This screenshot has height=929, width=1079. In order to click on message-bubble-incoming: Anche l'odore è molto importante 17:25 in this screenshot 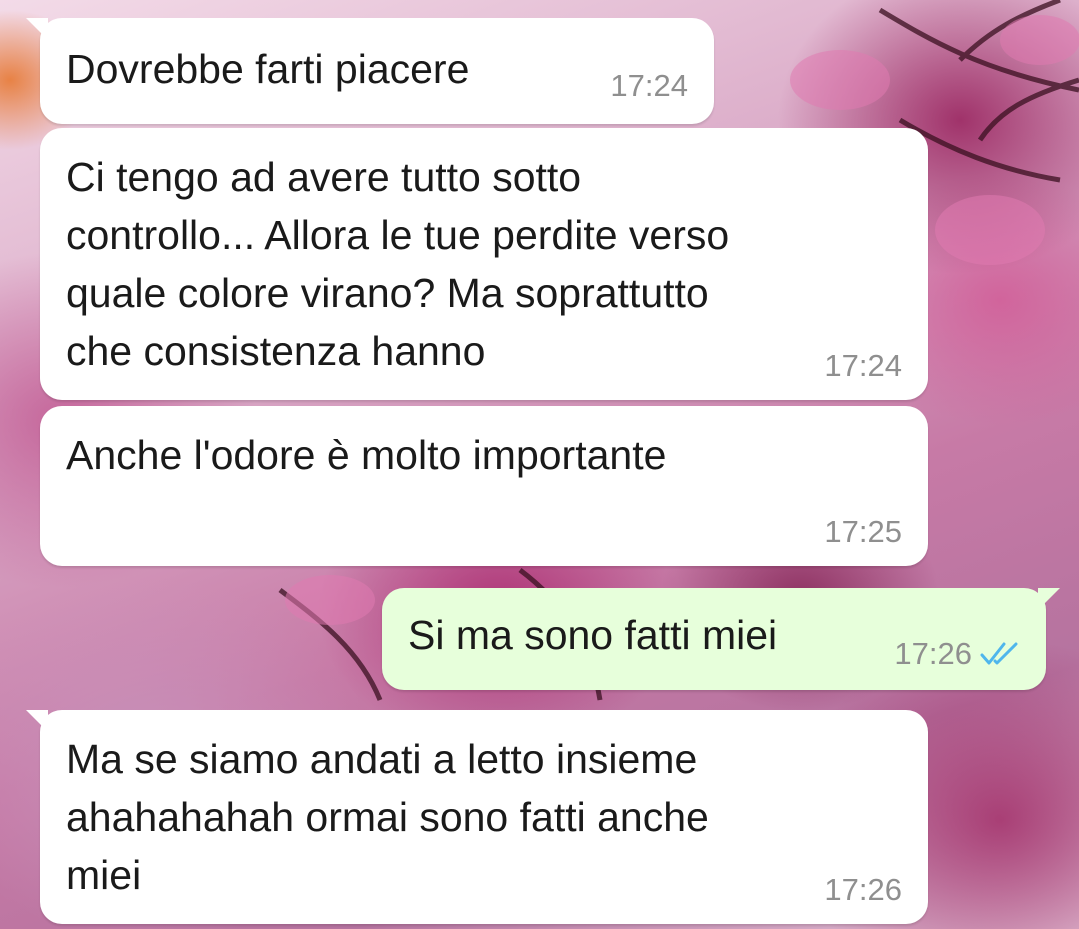, I will do `click(484, 486)`.